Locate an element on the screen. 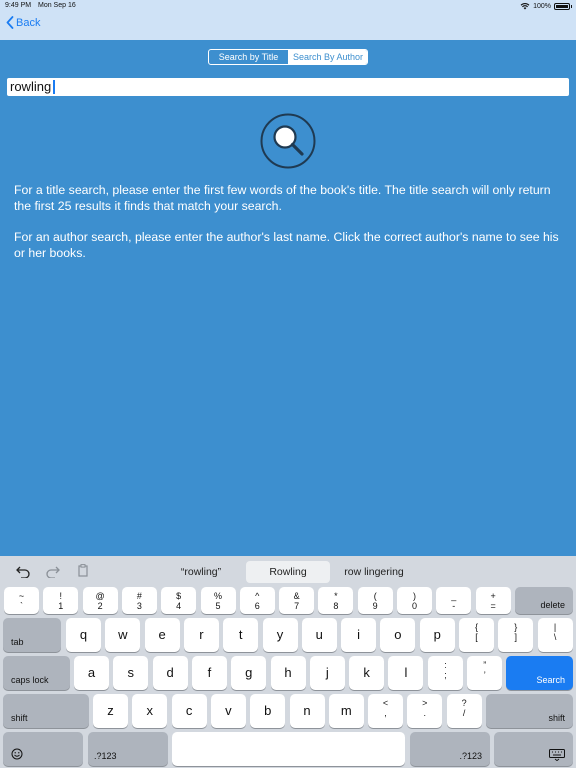 This screenshot has width=576, height=768. key-o: o is located at coordinates (398, 635).